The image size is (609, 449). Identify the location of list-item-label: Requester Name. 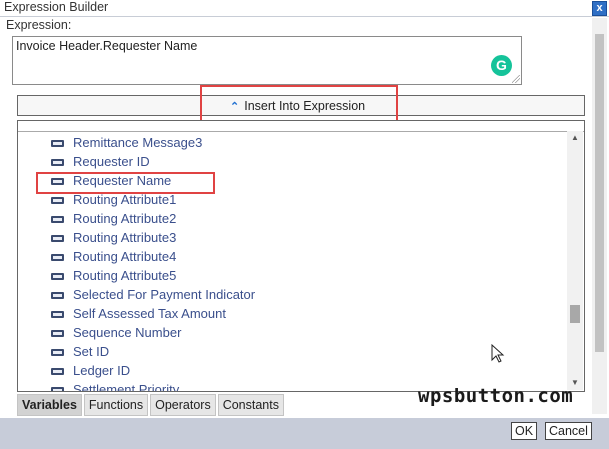
(122, 180).